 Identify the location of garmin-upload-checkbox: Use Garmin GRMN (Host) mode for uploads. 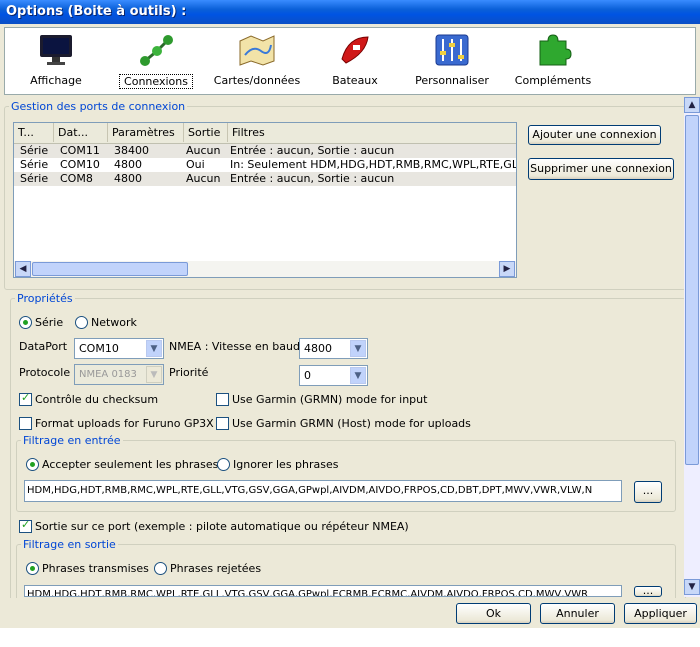
(343, 423).